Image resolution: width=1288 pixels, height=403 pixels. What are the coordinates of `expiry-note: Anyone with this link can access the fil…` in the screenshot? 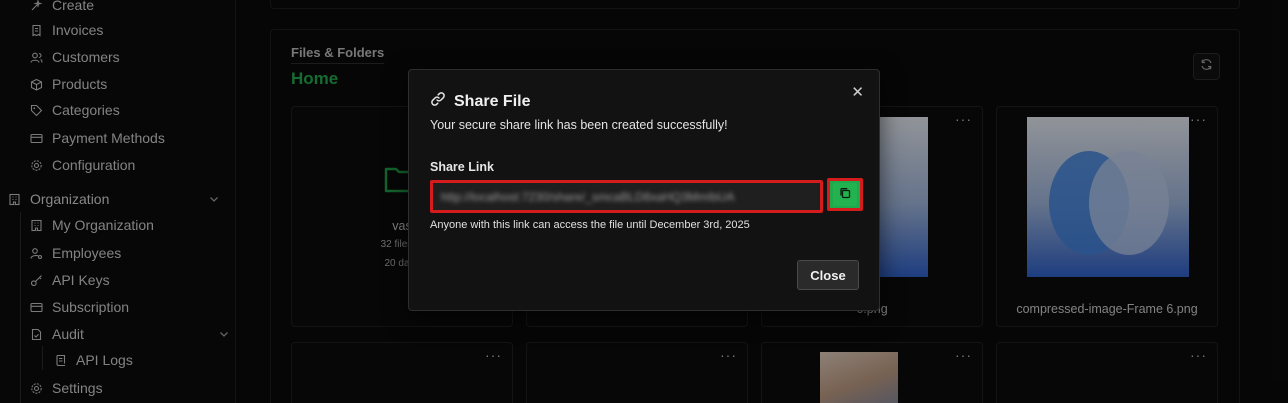 It's located at (590, 225).